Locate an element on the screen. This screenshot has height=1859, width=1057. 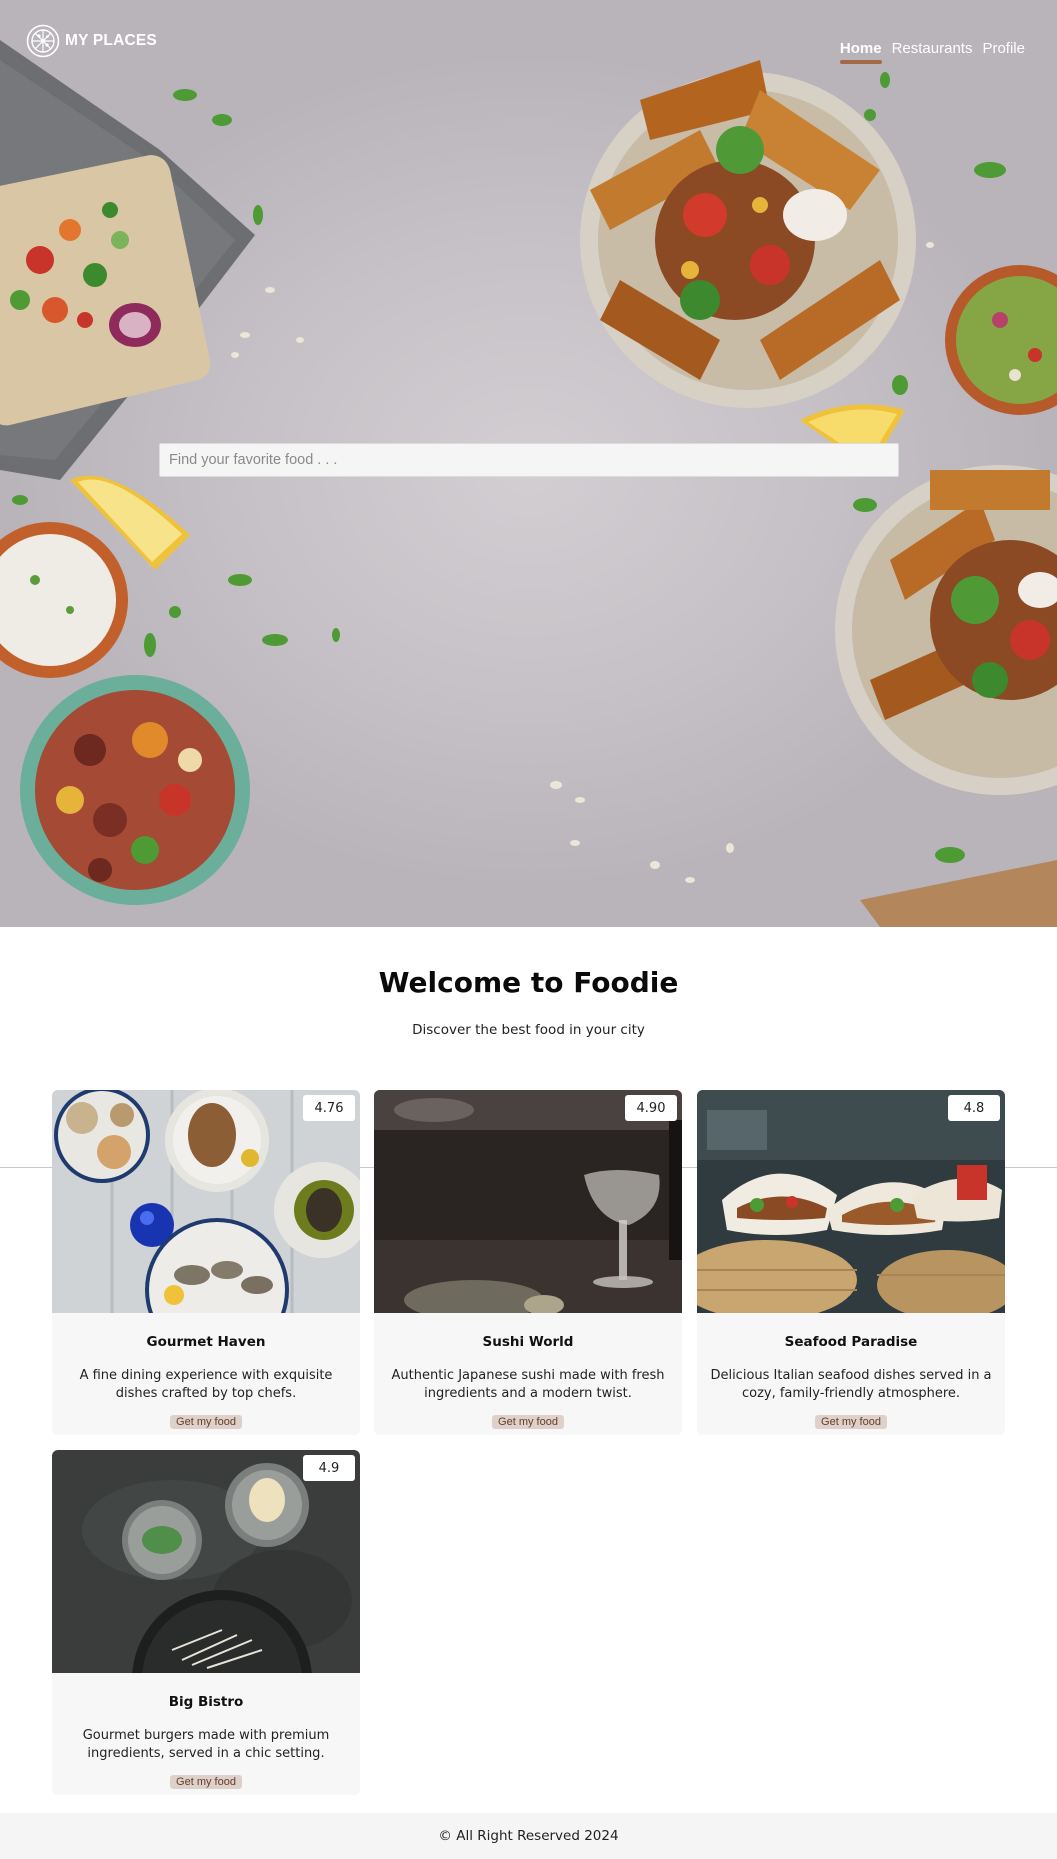
rating-badge: 4.8 is located at coordinates (974, 1108).